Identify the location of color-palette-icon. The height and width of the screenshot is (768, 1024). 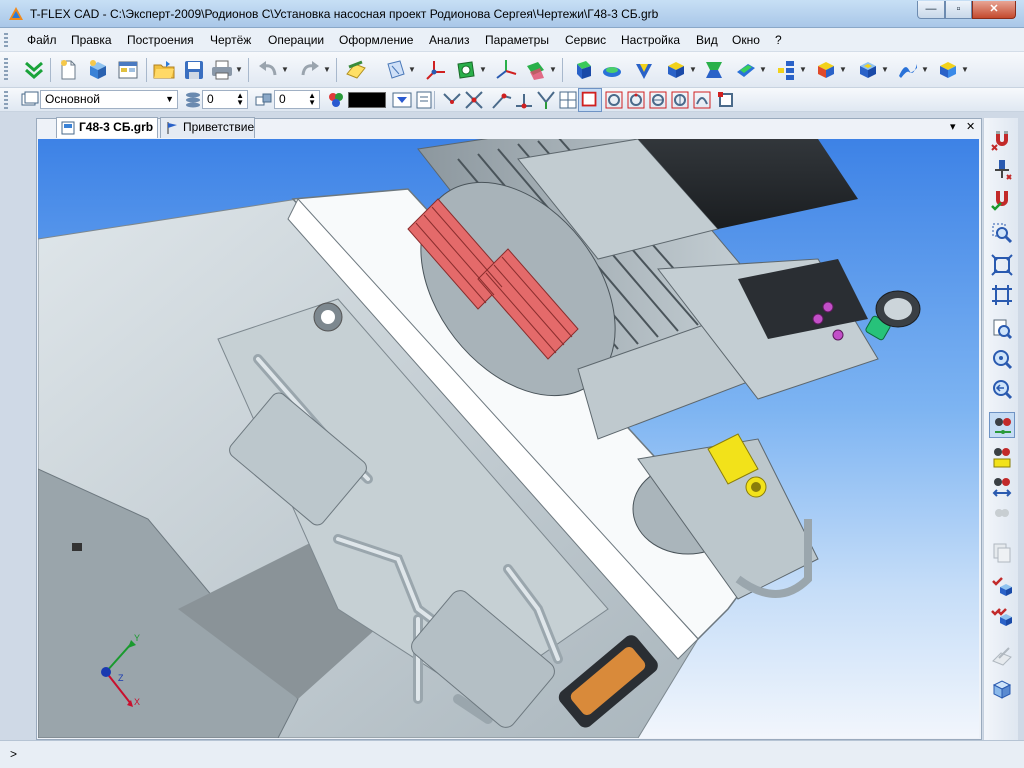
(336, 100).